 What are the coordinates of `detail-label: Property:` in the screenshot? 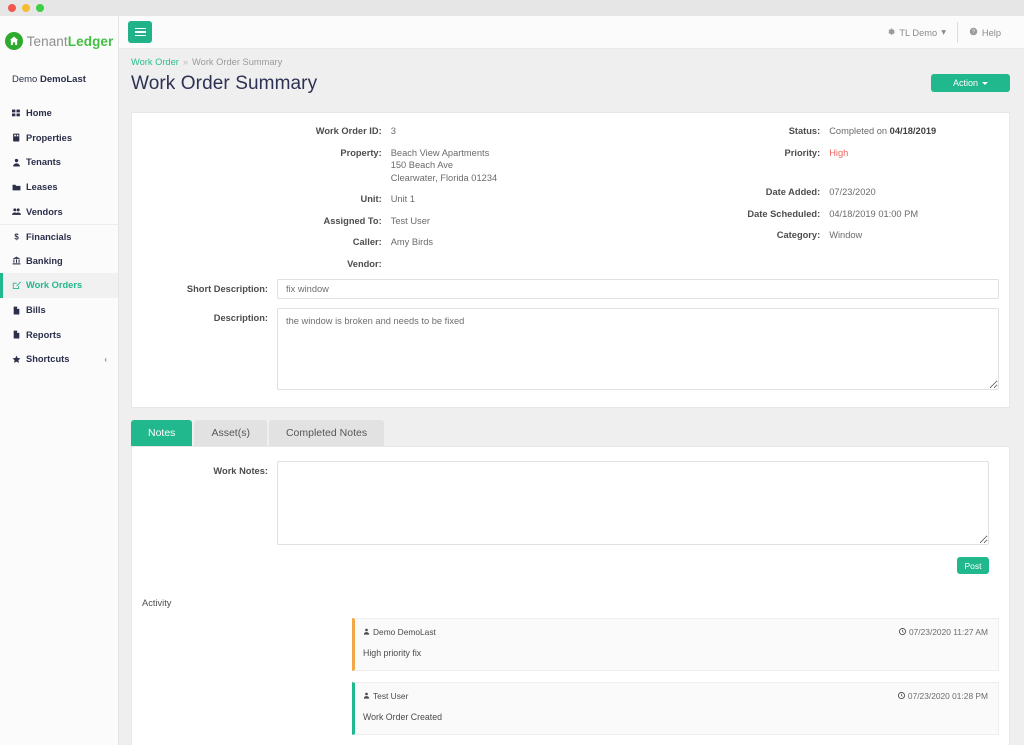 It's located at (361, 152).